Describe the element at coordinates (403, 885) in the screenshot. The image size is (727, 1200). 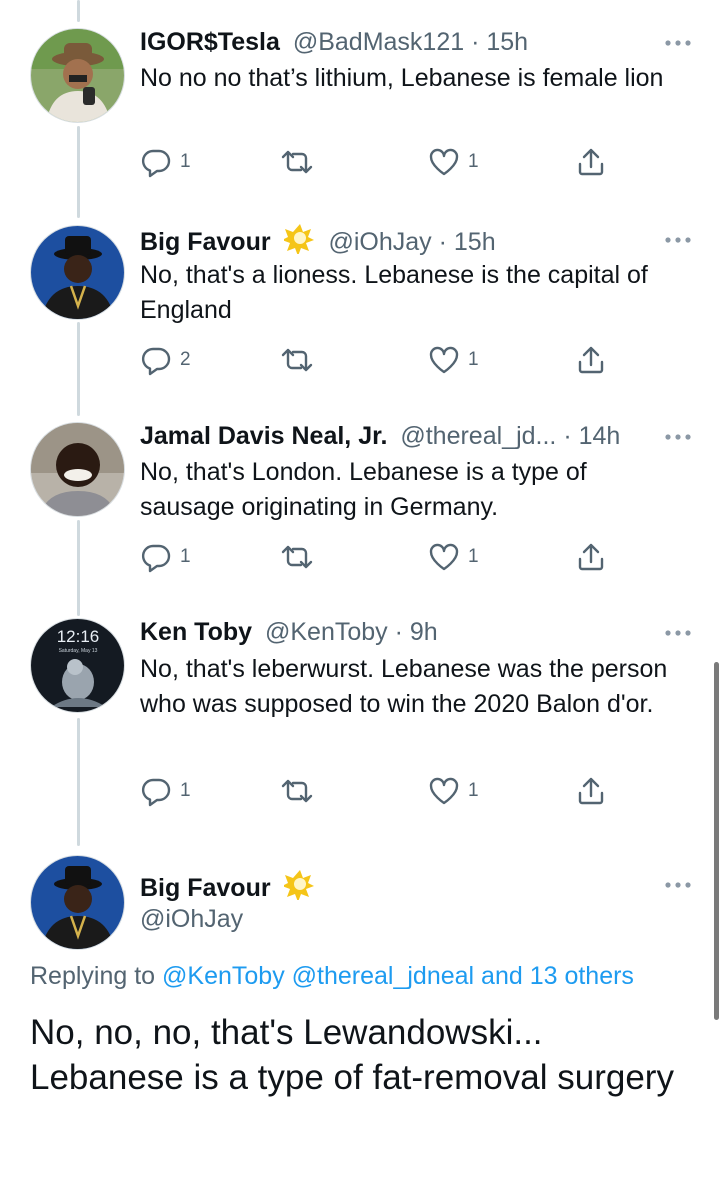
I see `main-tweet-name-row: Big Favour` at that location.